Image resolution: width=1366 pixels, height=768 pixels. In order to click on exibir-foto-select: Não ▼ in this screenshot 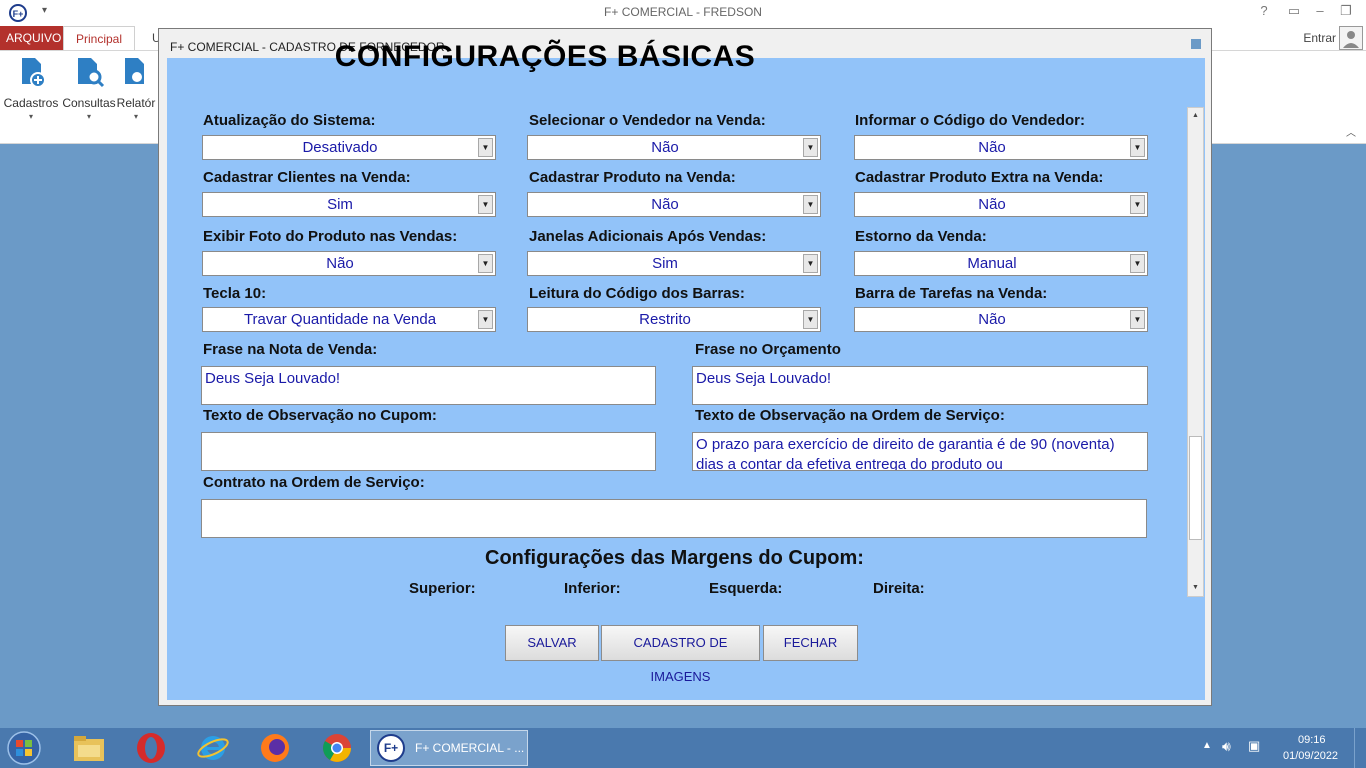, I will do `click(349, 263)`.